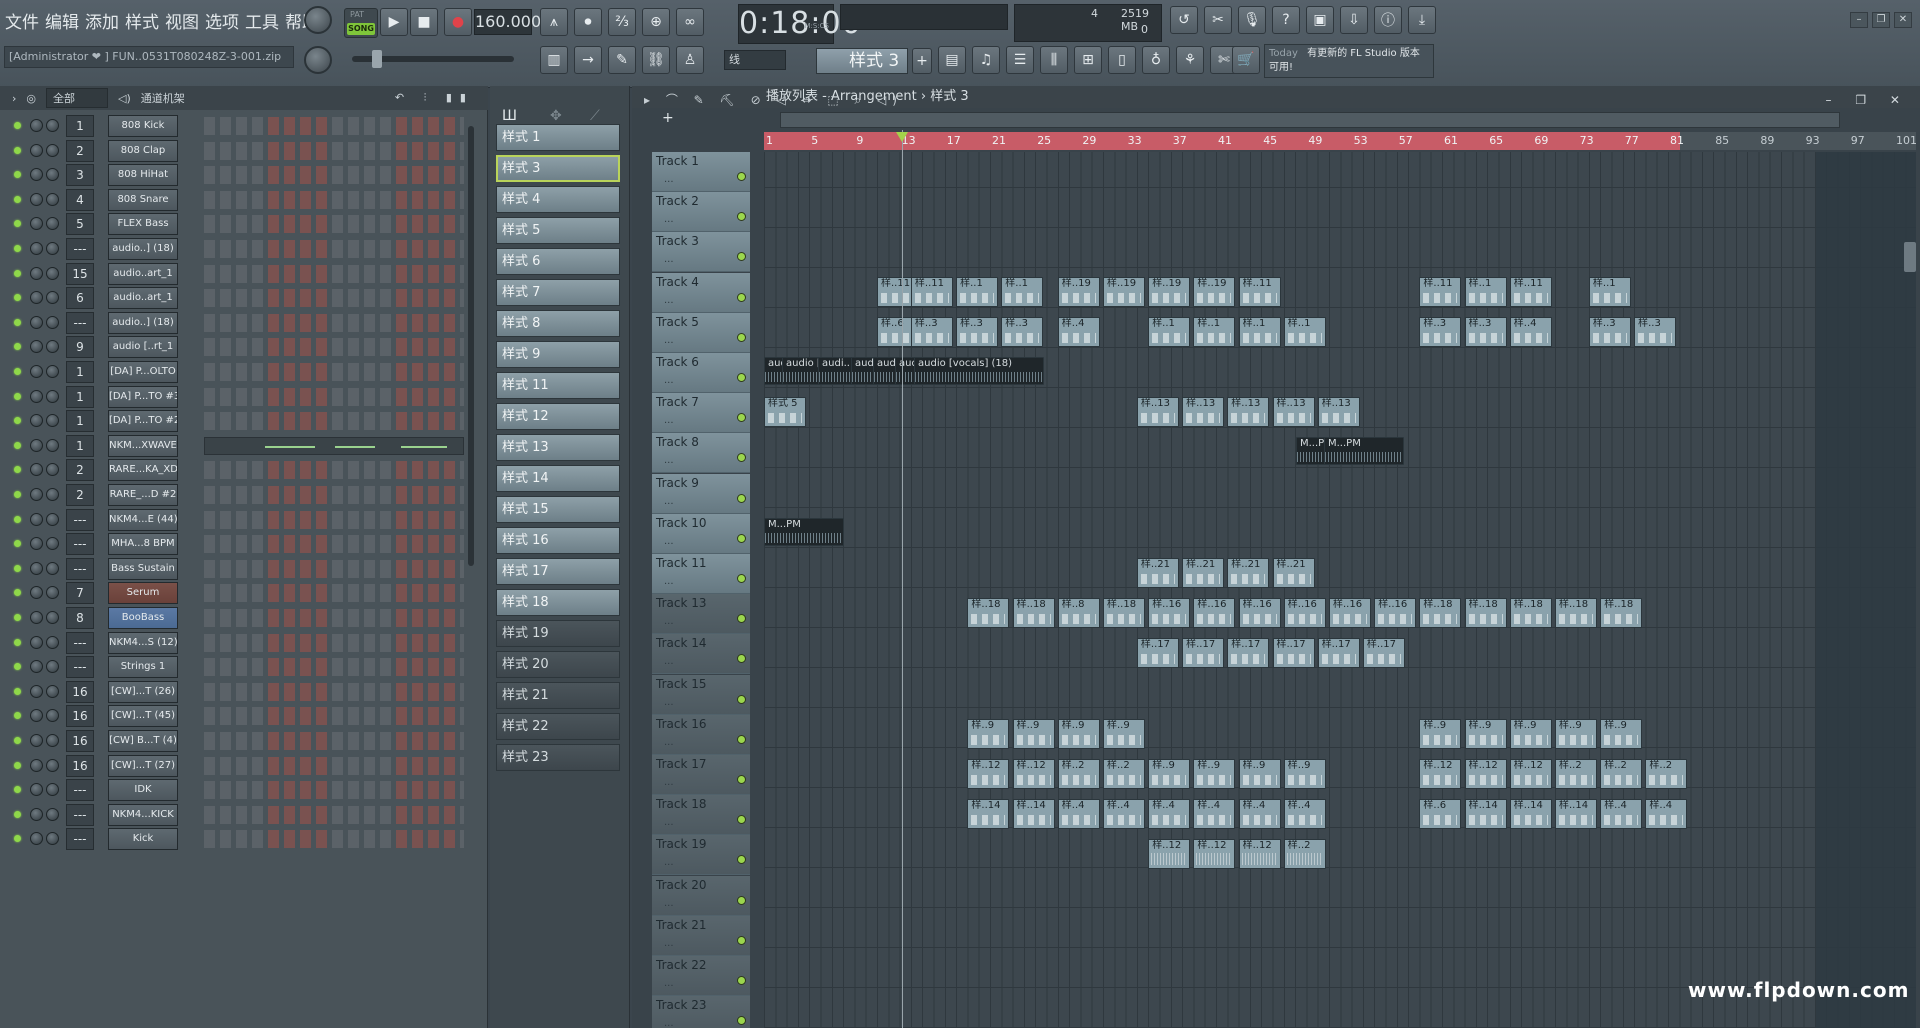 This screenshot has height=1028, width=1920. What do you see at coordinates (558, 354) in the screenshot?
I see `pattern-item: 样式 9` at bounding box center [558, 354].